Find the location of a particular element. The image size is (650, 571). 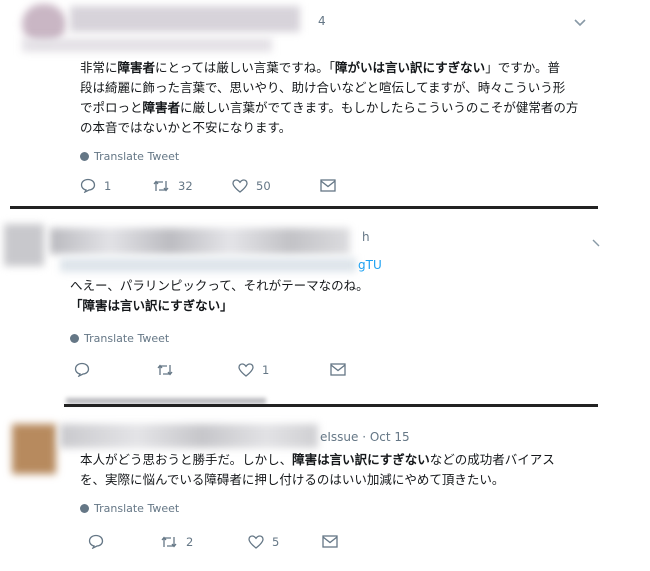

like-count: 5 is located at coordinates (276, 541).